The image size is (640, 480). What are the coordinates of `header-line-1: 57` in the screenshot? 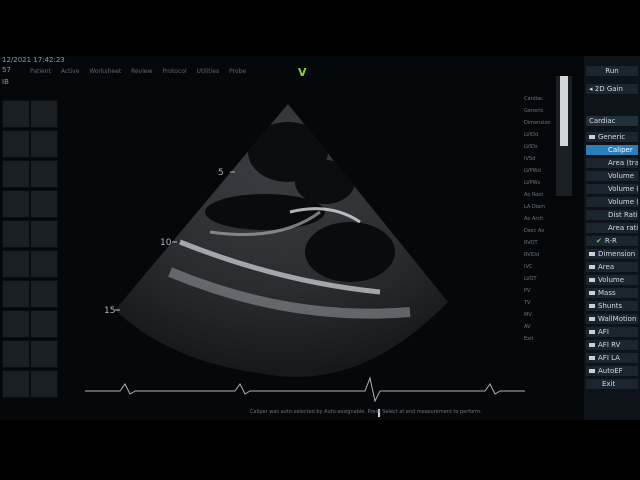 It's located at (6, 70).